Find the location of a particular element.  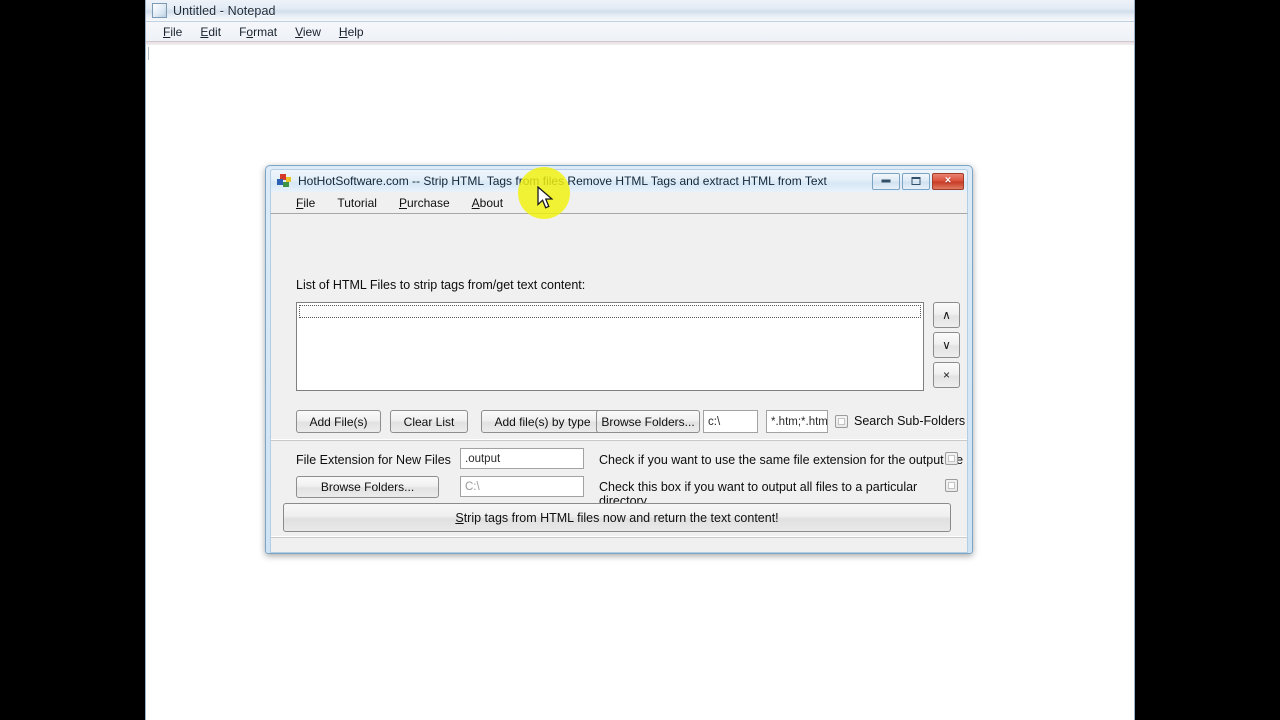

window-controls: × is located at coordinates (918, 181).